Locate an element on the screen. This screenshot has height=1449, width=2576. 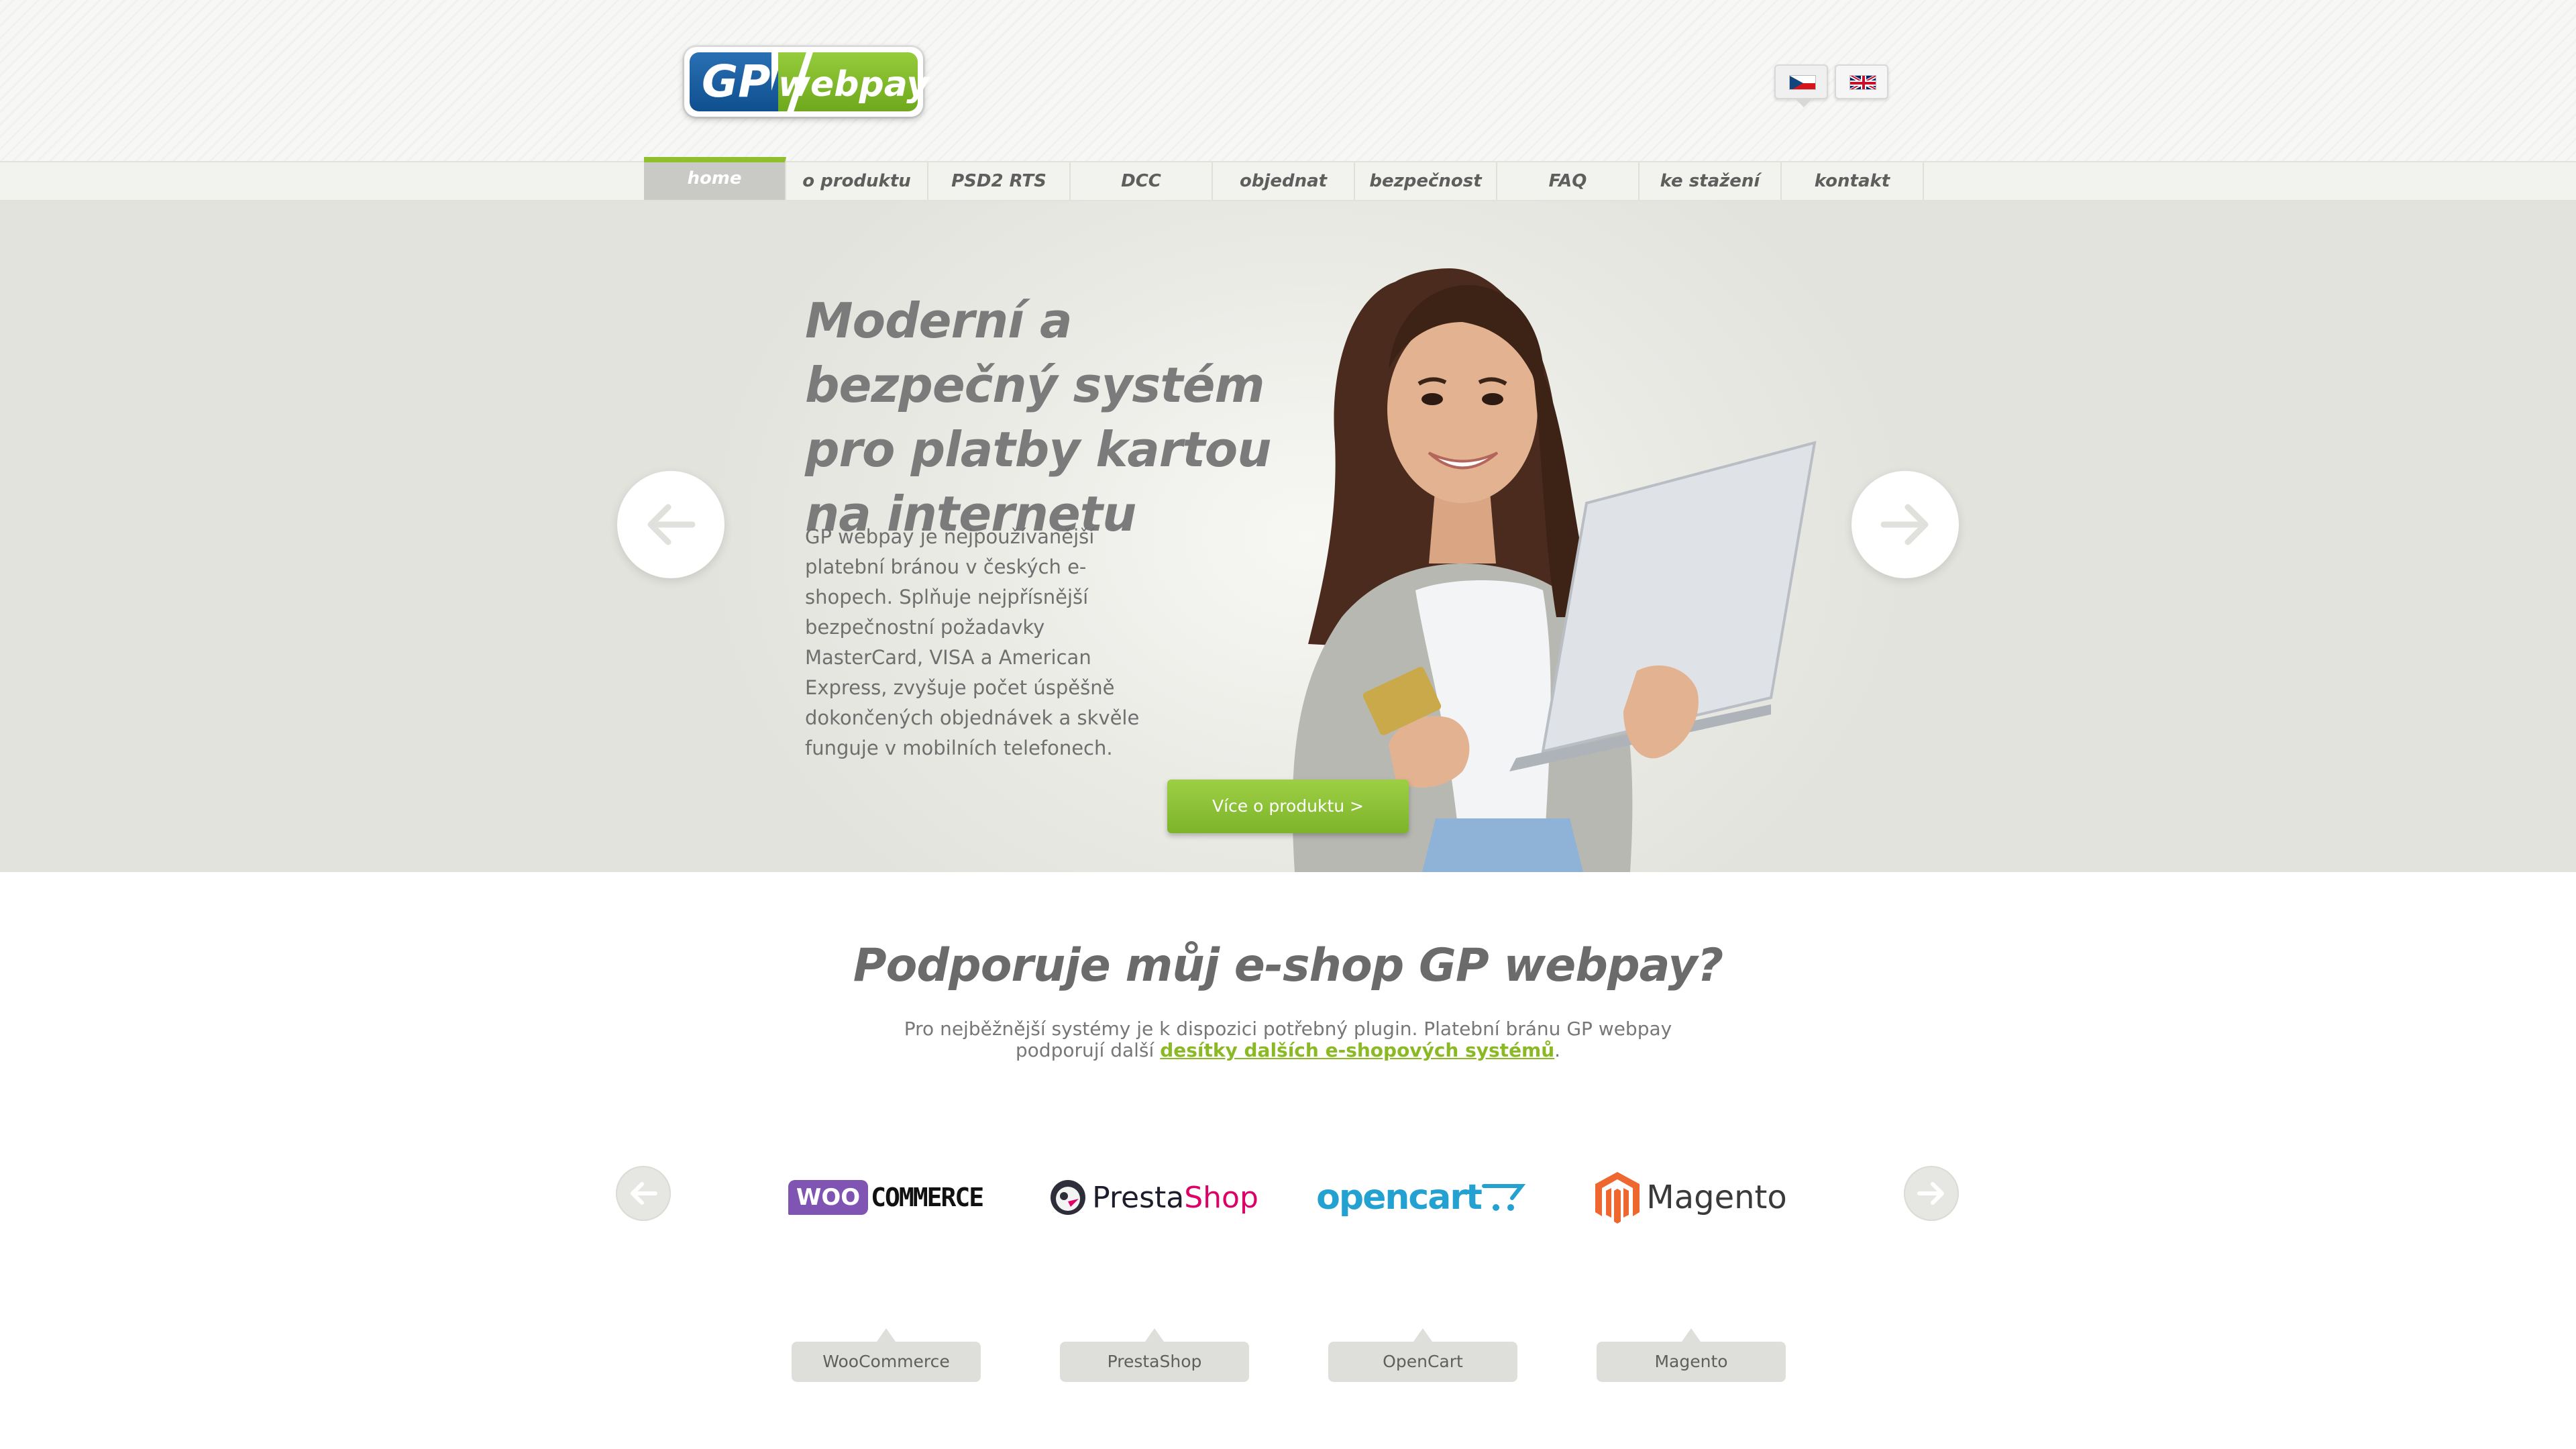
nav-item-dcc: DCC is located at coordinates (1142, 181).